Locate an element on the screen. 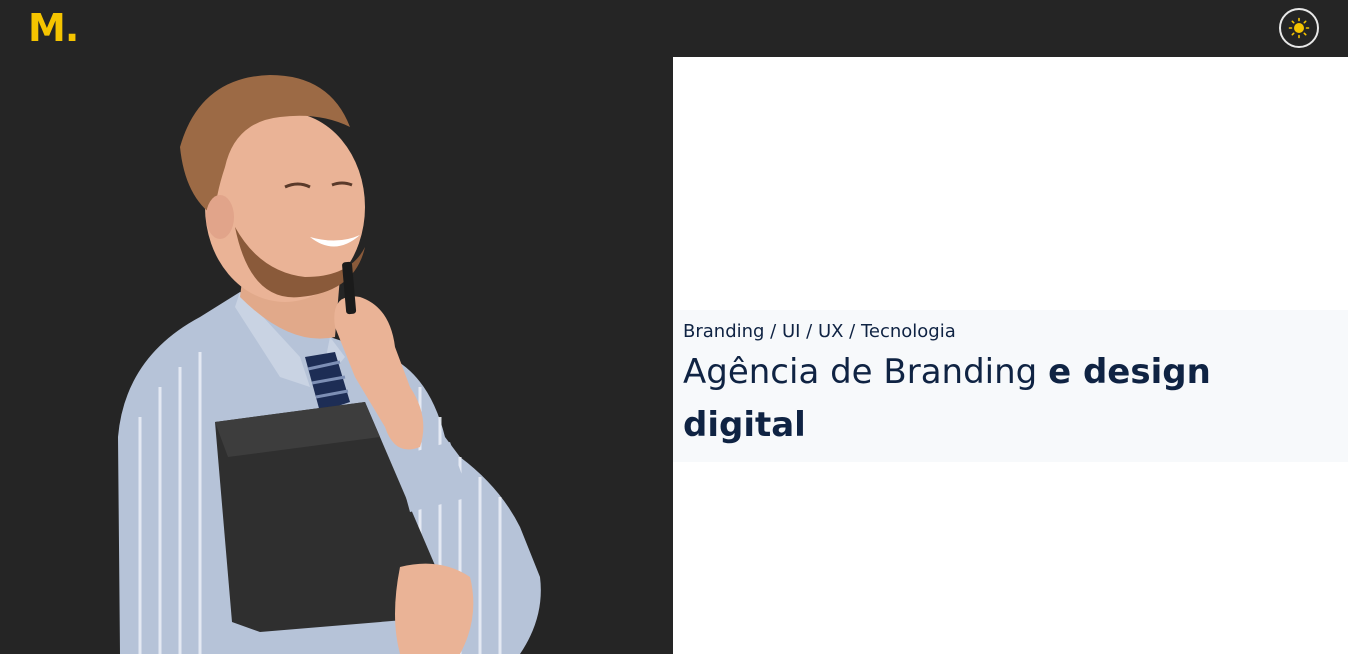 The image size is (1348, 654). sun-icon is located at coordinates (1299, 28).